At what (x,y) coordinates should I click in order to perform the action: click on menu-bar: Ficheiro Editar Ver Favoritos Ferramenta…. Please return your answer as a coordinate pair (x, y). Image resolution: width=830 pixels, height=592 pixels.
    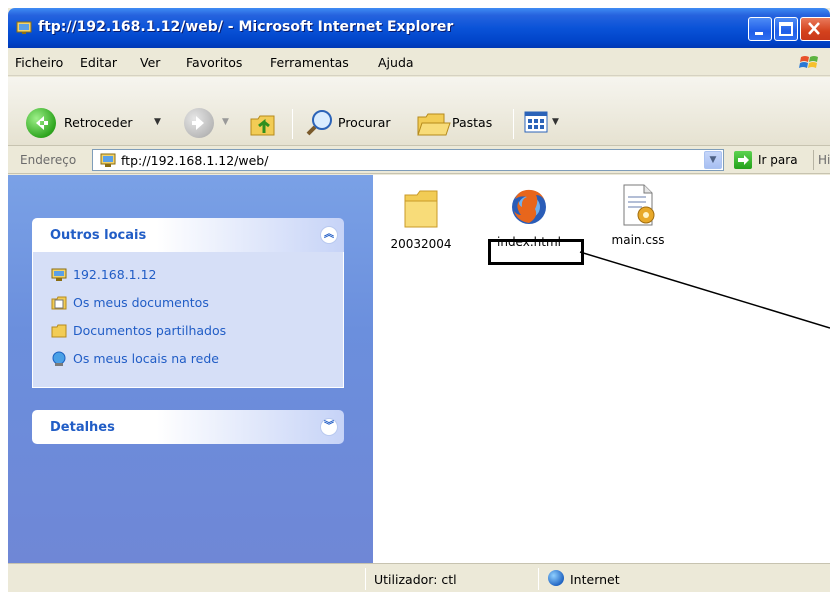
    Looking at the image, I should click on (419, 62).